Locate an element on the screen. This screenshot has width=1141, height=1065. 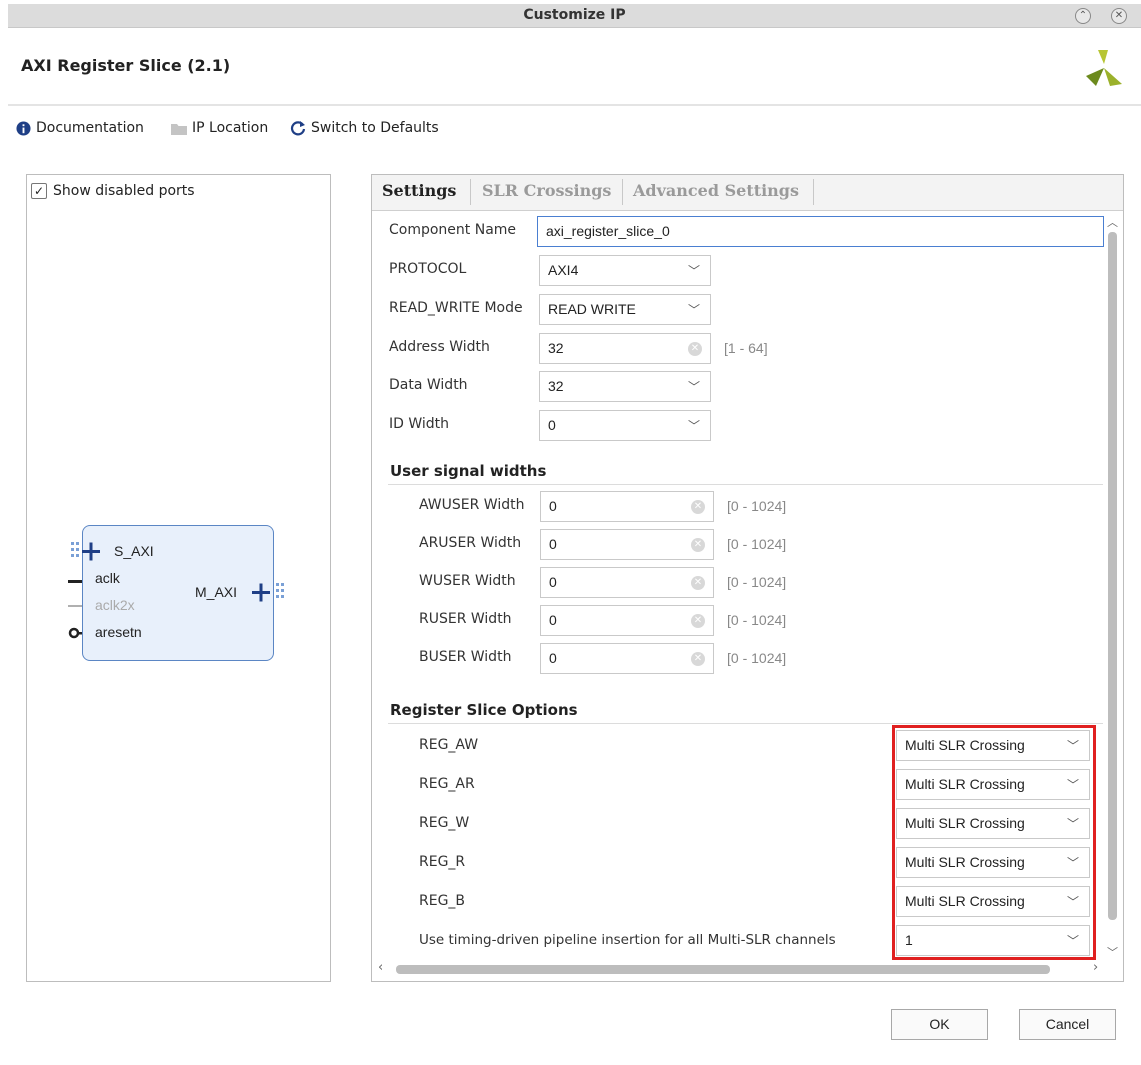
scroll-left-icon: ‹ is located at coordinates (380, 967).